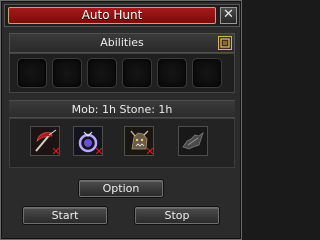 The image size is (320, 240). I want to click on close-button: ✕, so click(228, 15).